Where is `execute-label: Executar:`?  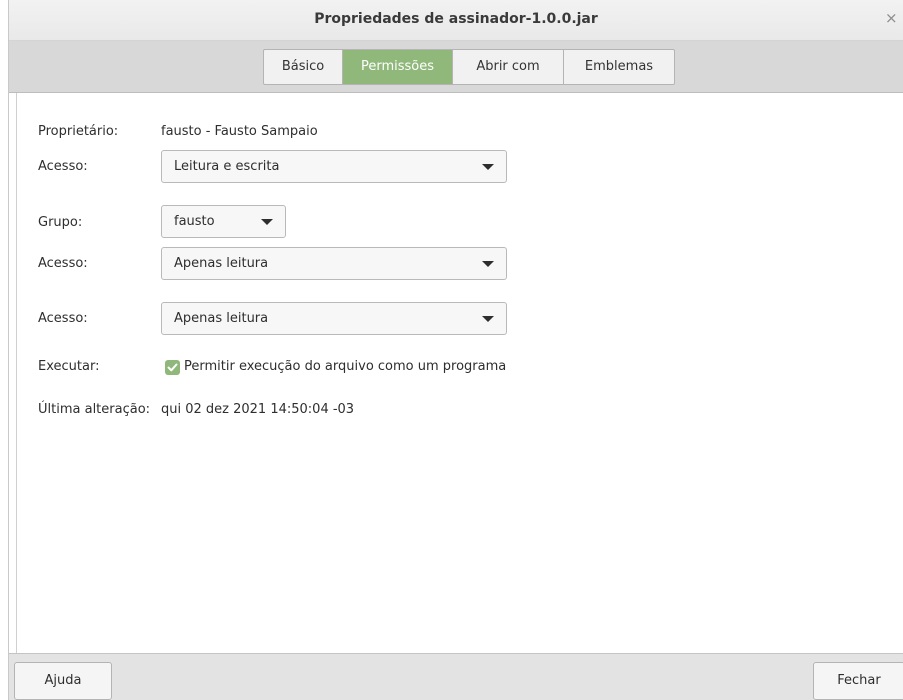
execute-label: Executar: is located at coordinates (69, 366).